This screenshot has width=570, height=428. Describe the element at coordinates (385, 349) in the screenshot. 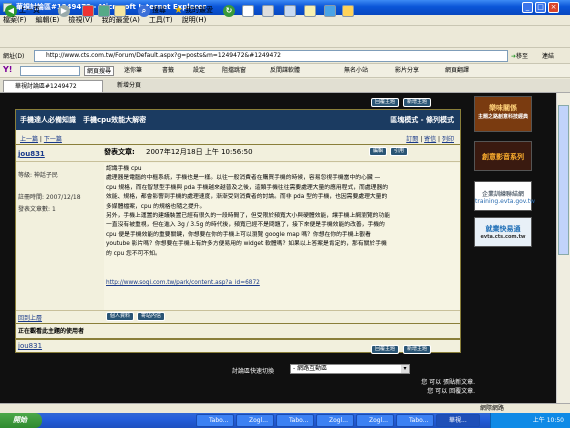

I see `reply-topic-button-bottom: 回覆主題` at that location.